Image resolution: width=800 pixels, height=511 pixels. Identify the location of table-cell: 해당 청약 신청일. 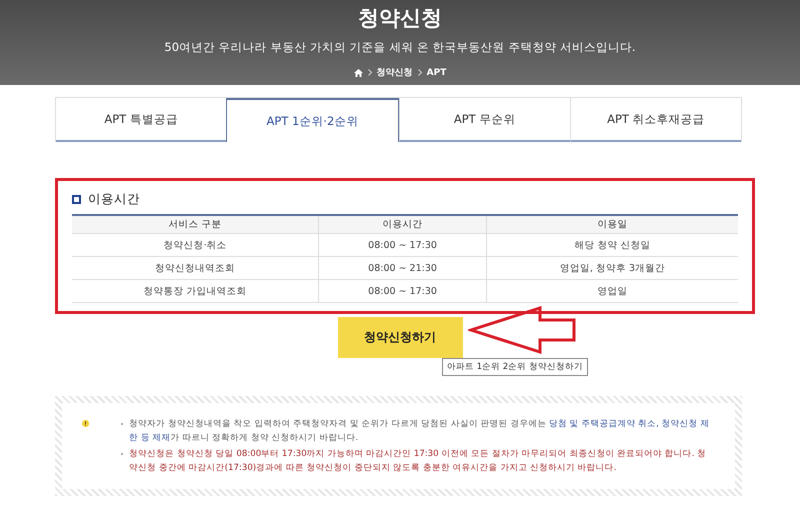
(612, 245).